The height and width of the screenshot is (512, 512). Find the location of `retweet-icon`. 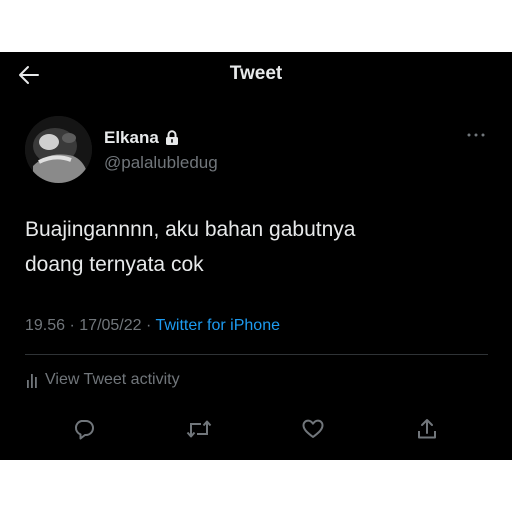

retweet-icon is located at coordinates (199, 429).